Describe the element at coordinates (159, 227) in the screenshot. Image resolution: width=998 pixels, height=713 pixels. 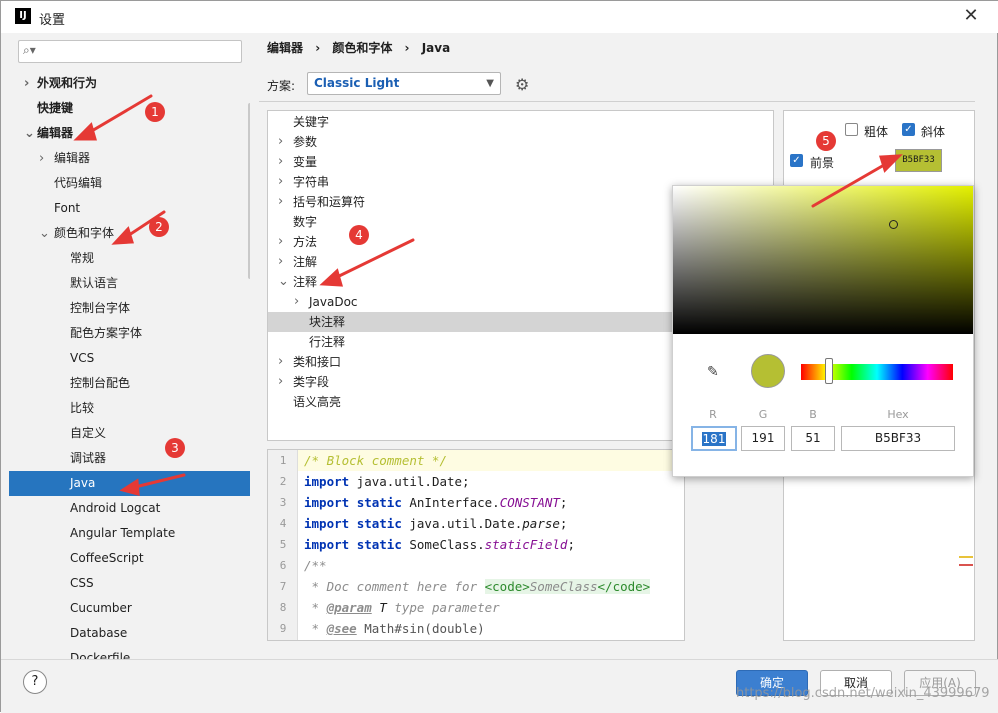
I see `annotation-badge: 2` at that location.